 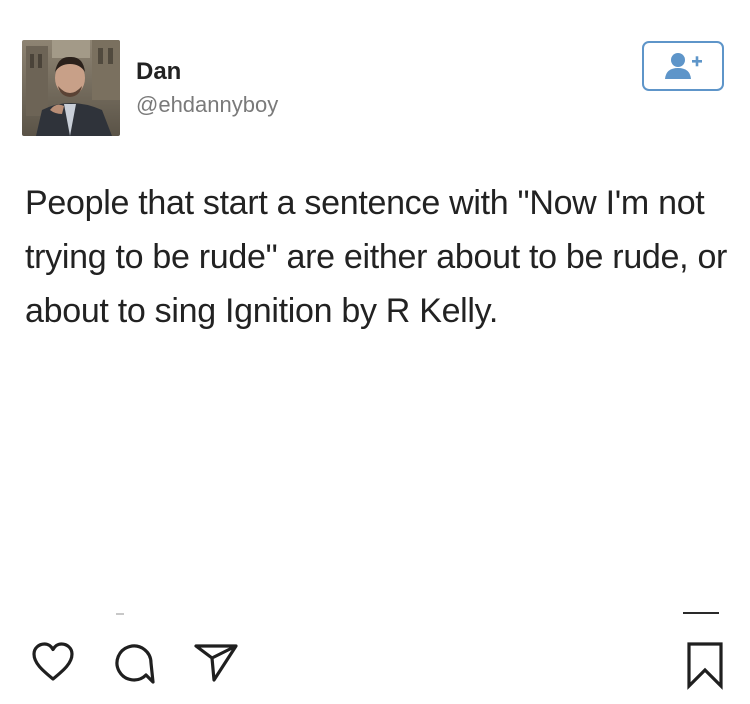 I want to click on author-handle: @ehdannyboy, so click(x=207, y=105).